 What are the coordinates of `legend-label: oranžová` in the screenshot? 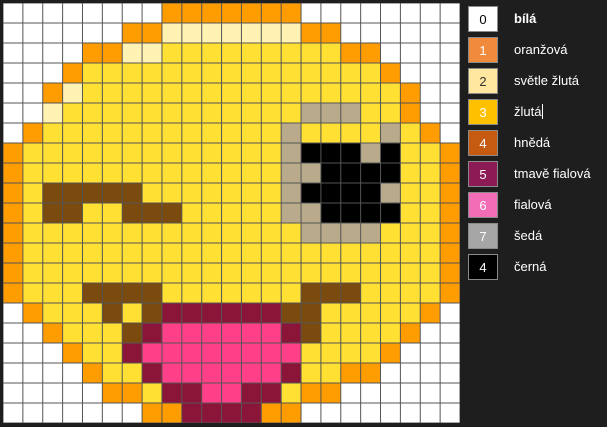 It's located at (540, 49).